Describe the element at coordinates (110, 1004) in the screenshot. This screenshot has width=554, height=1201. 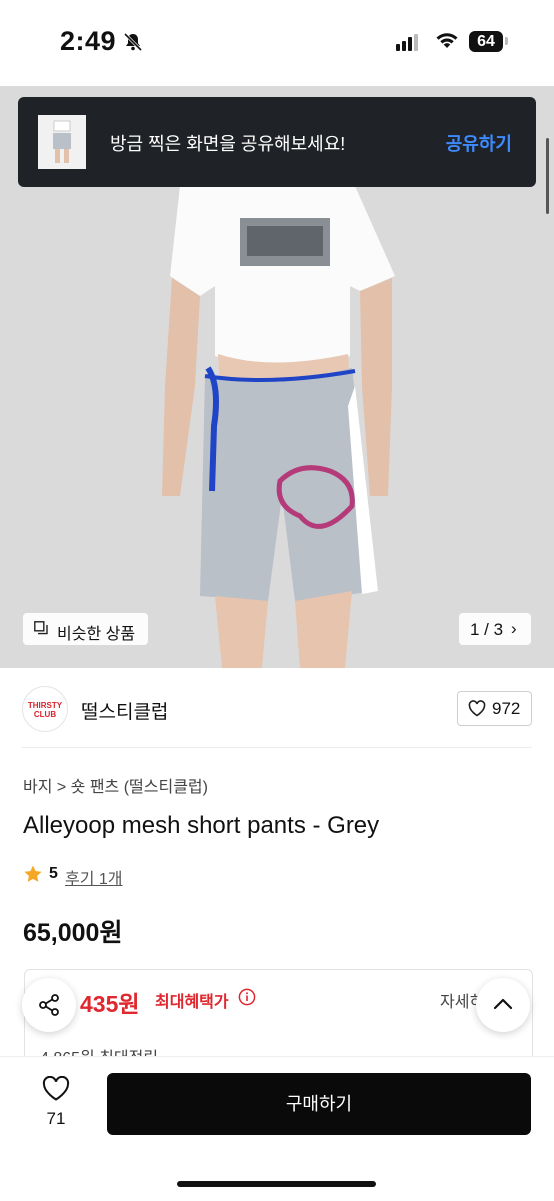
I see `max-benefit-price: 435원` at that location.